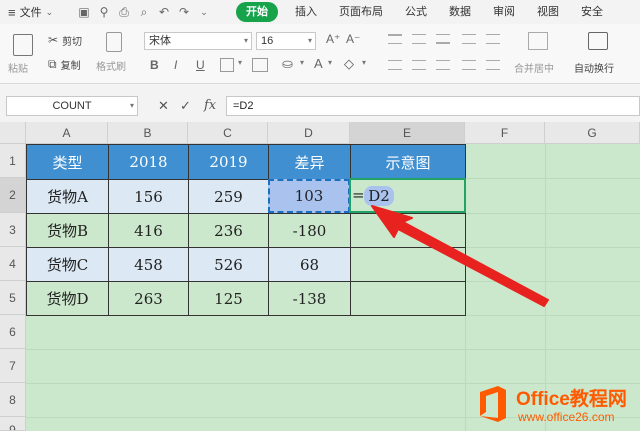  Describe the element at coordinates (571, 399) in the screenshot. I see `watermark-title: Office教程网` at that location.